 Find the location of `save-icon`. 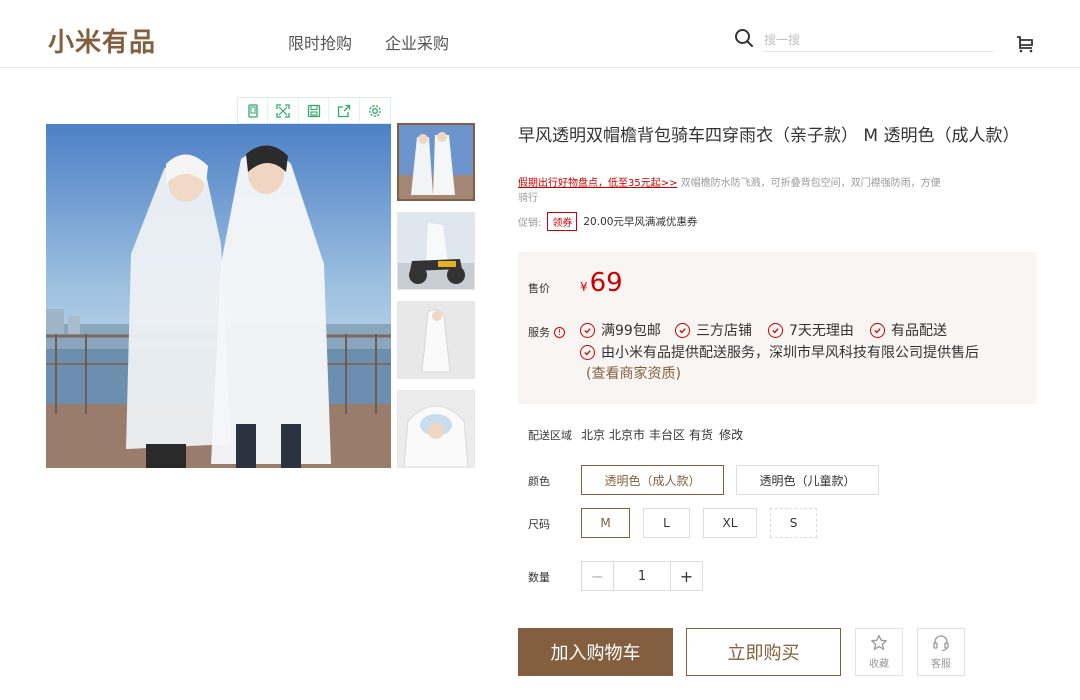

save-icon is located at coordinates (314, 110).